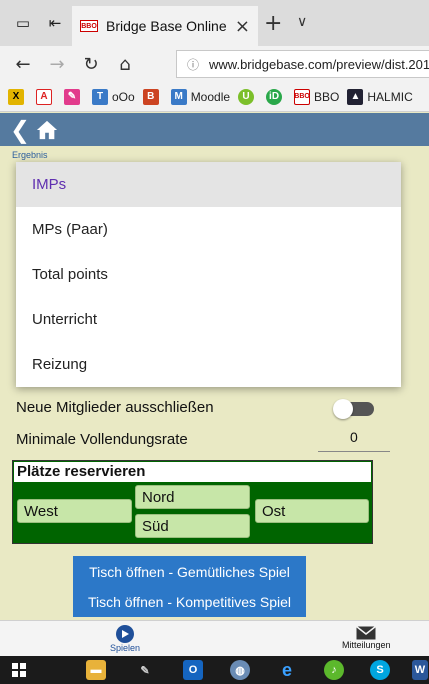 The image size is (429, 684). What do you see at coordinates (214, 670) in the screenshot?
I see `windows-taskbar: ▬ ✎ O ◍ e ♪ S W` at bounding box center [214, 670].